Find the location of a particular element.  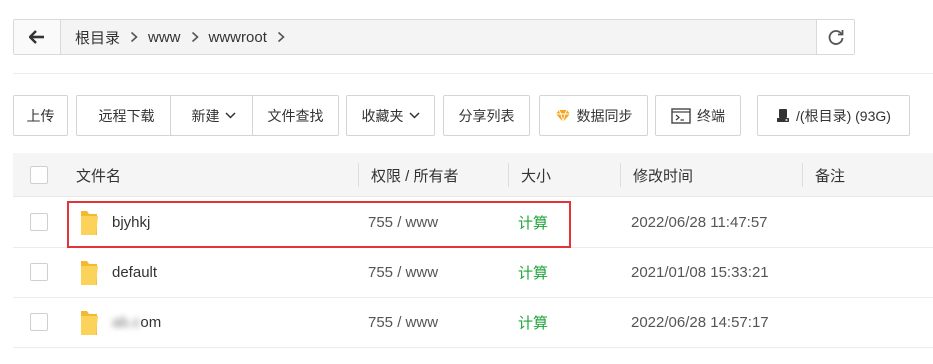

arrow-left-icon is located at coordinates (36, 37).